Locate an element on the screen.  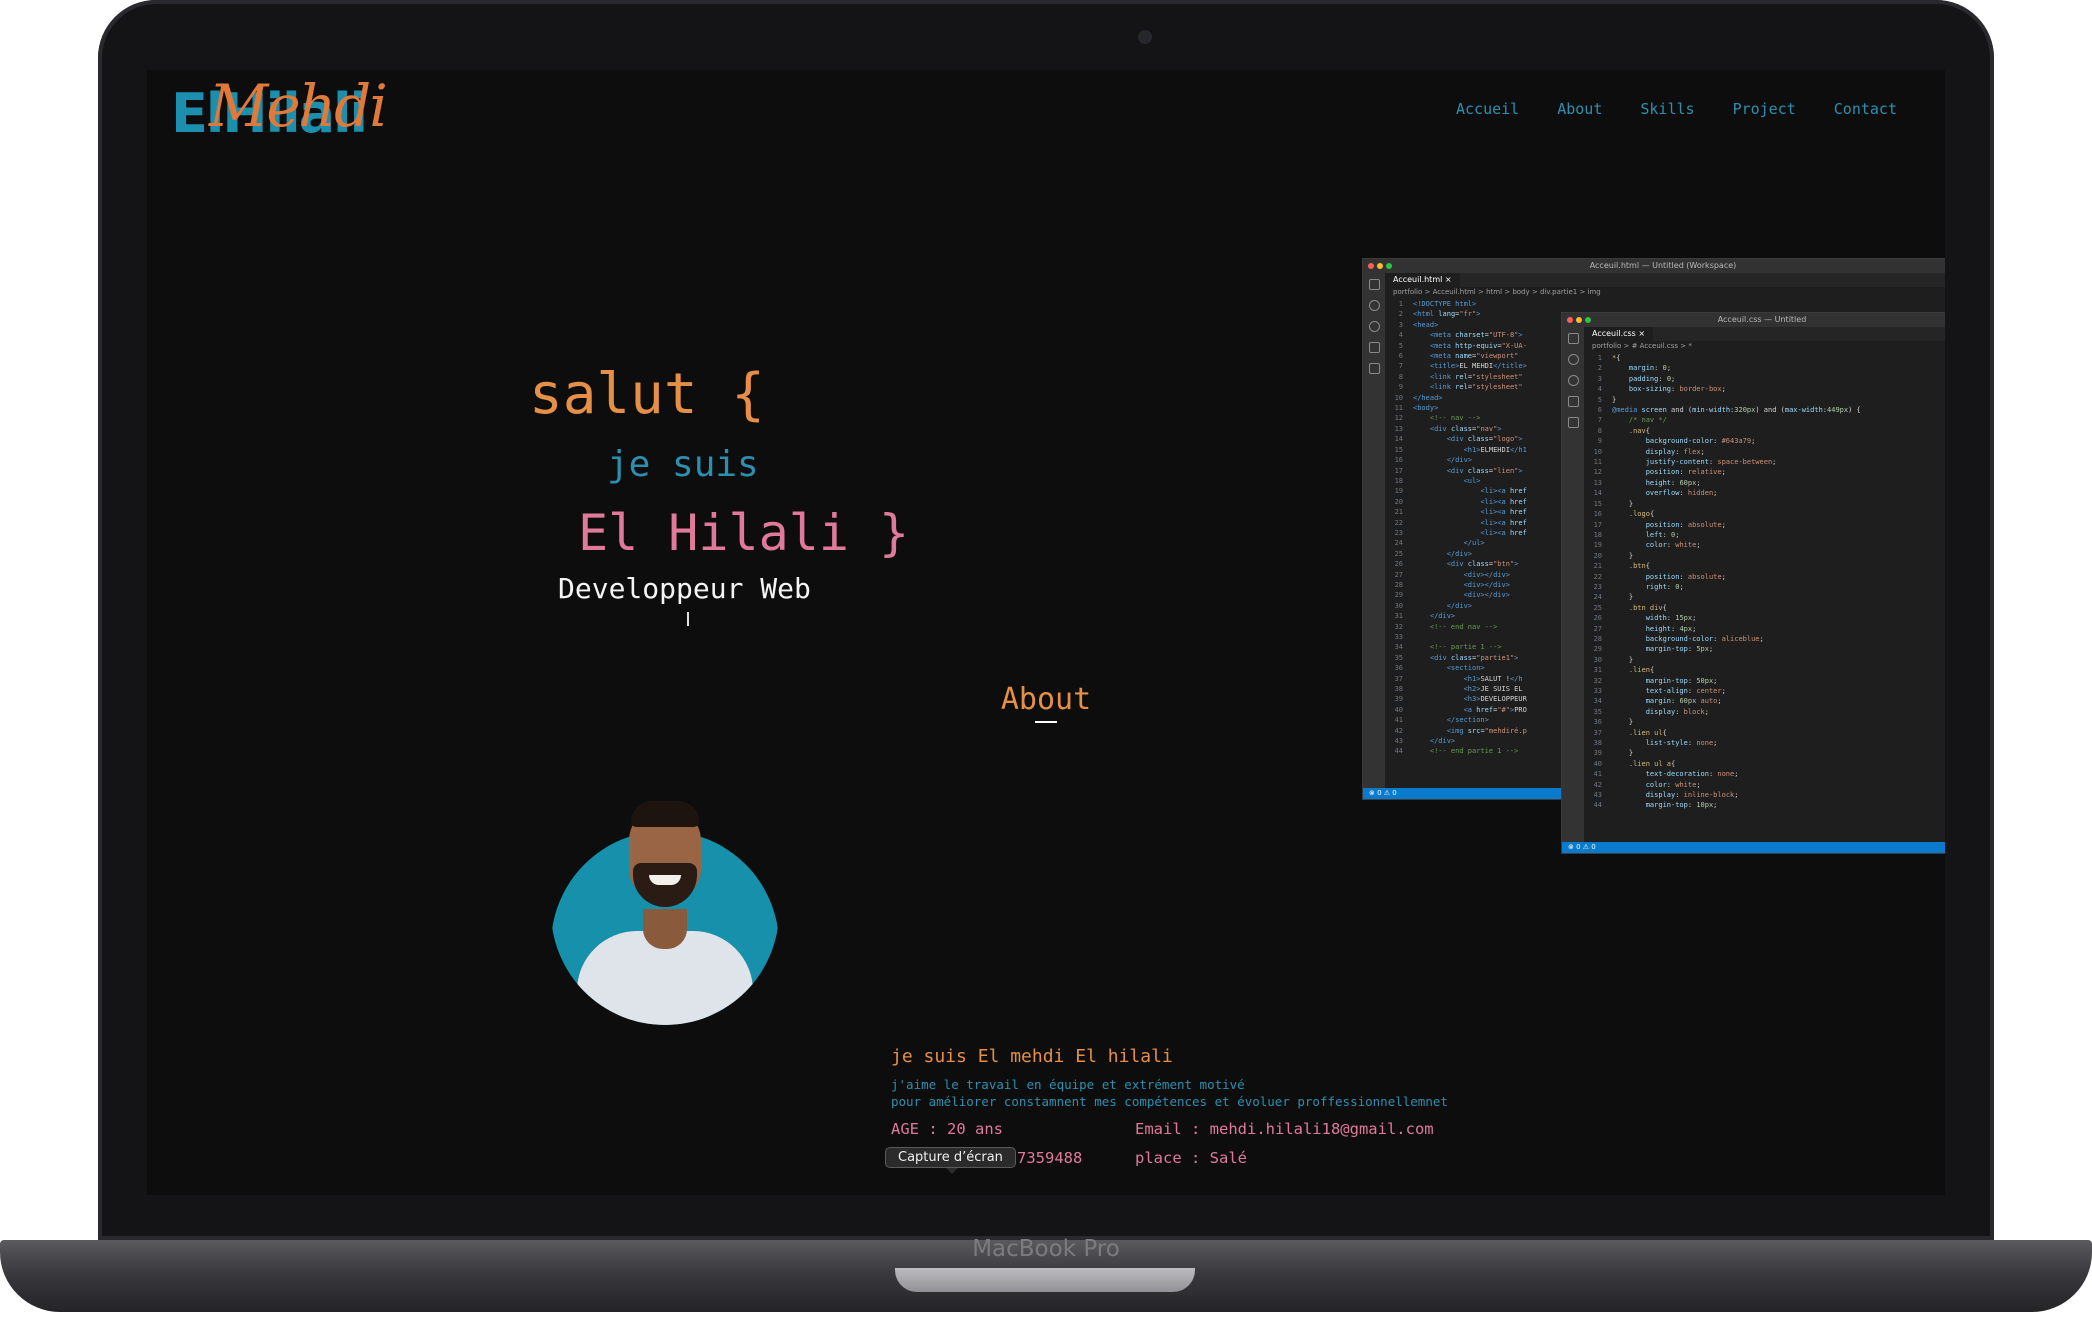
about-age: AGE : 20 ans is located at coordinates (947, 1129).